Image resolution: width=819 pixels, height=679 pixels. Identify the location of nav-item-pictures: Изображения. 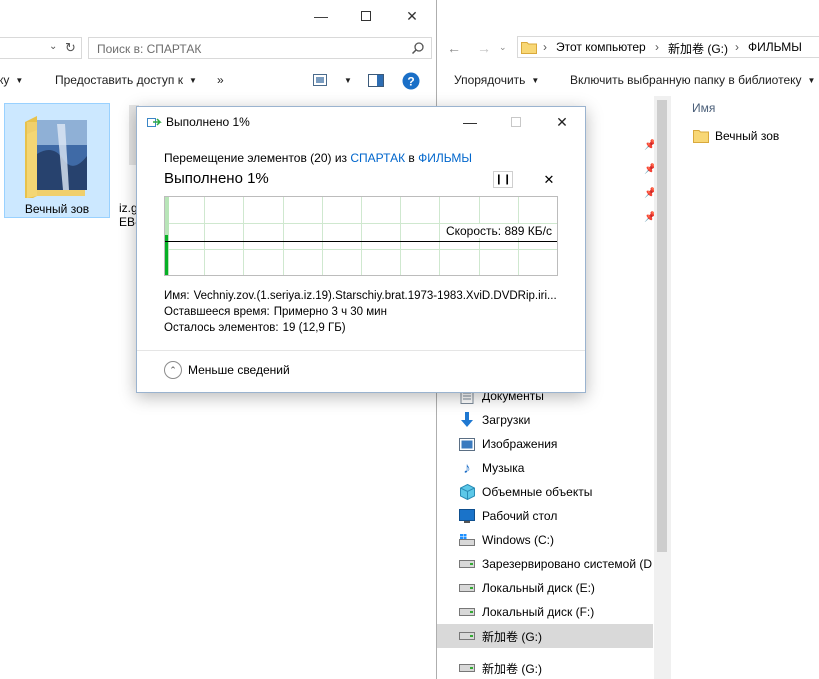
(557, 444).